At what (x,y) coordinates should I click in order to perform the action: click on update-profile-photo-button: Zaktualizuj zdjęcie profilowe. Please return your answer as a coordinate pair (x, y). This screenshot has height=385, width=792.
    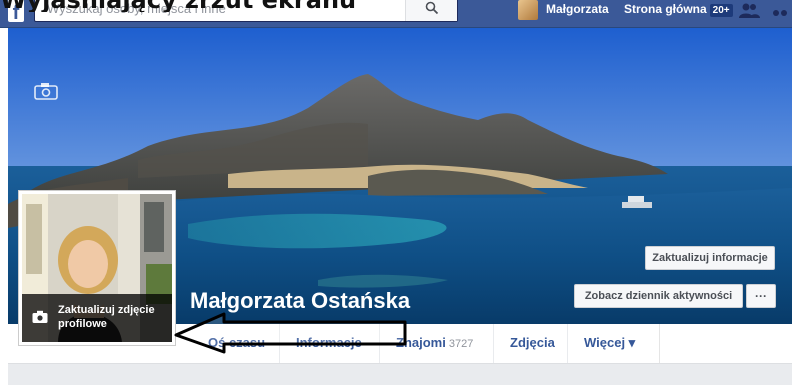
    Looking at the image, I should click on (97, 318).